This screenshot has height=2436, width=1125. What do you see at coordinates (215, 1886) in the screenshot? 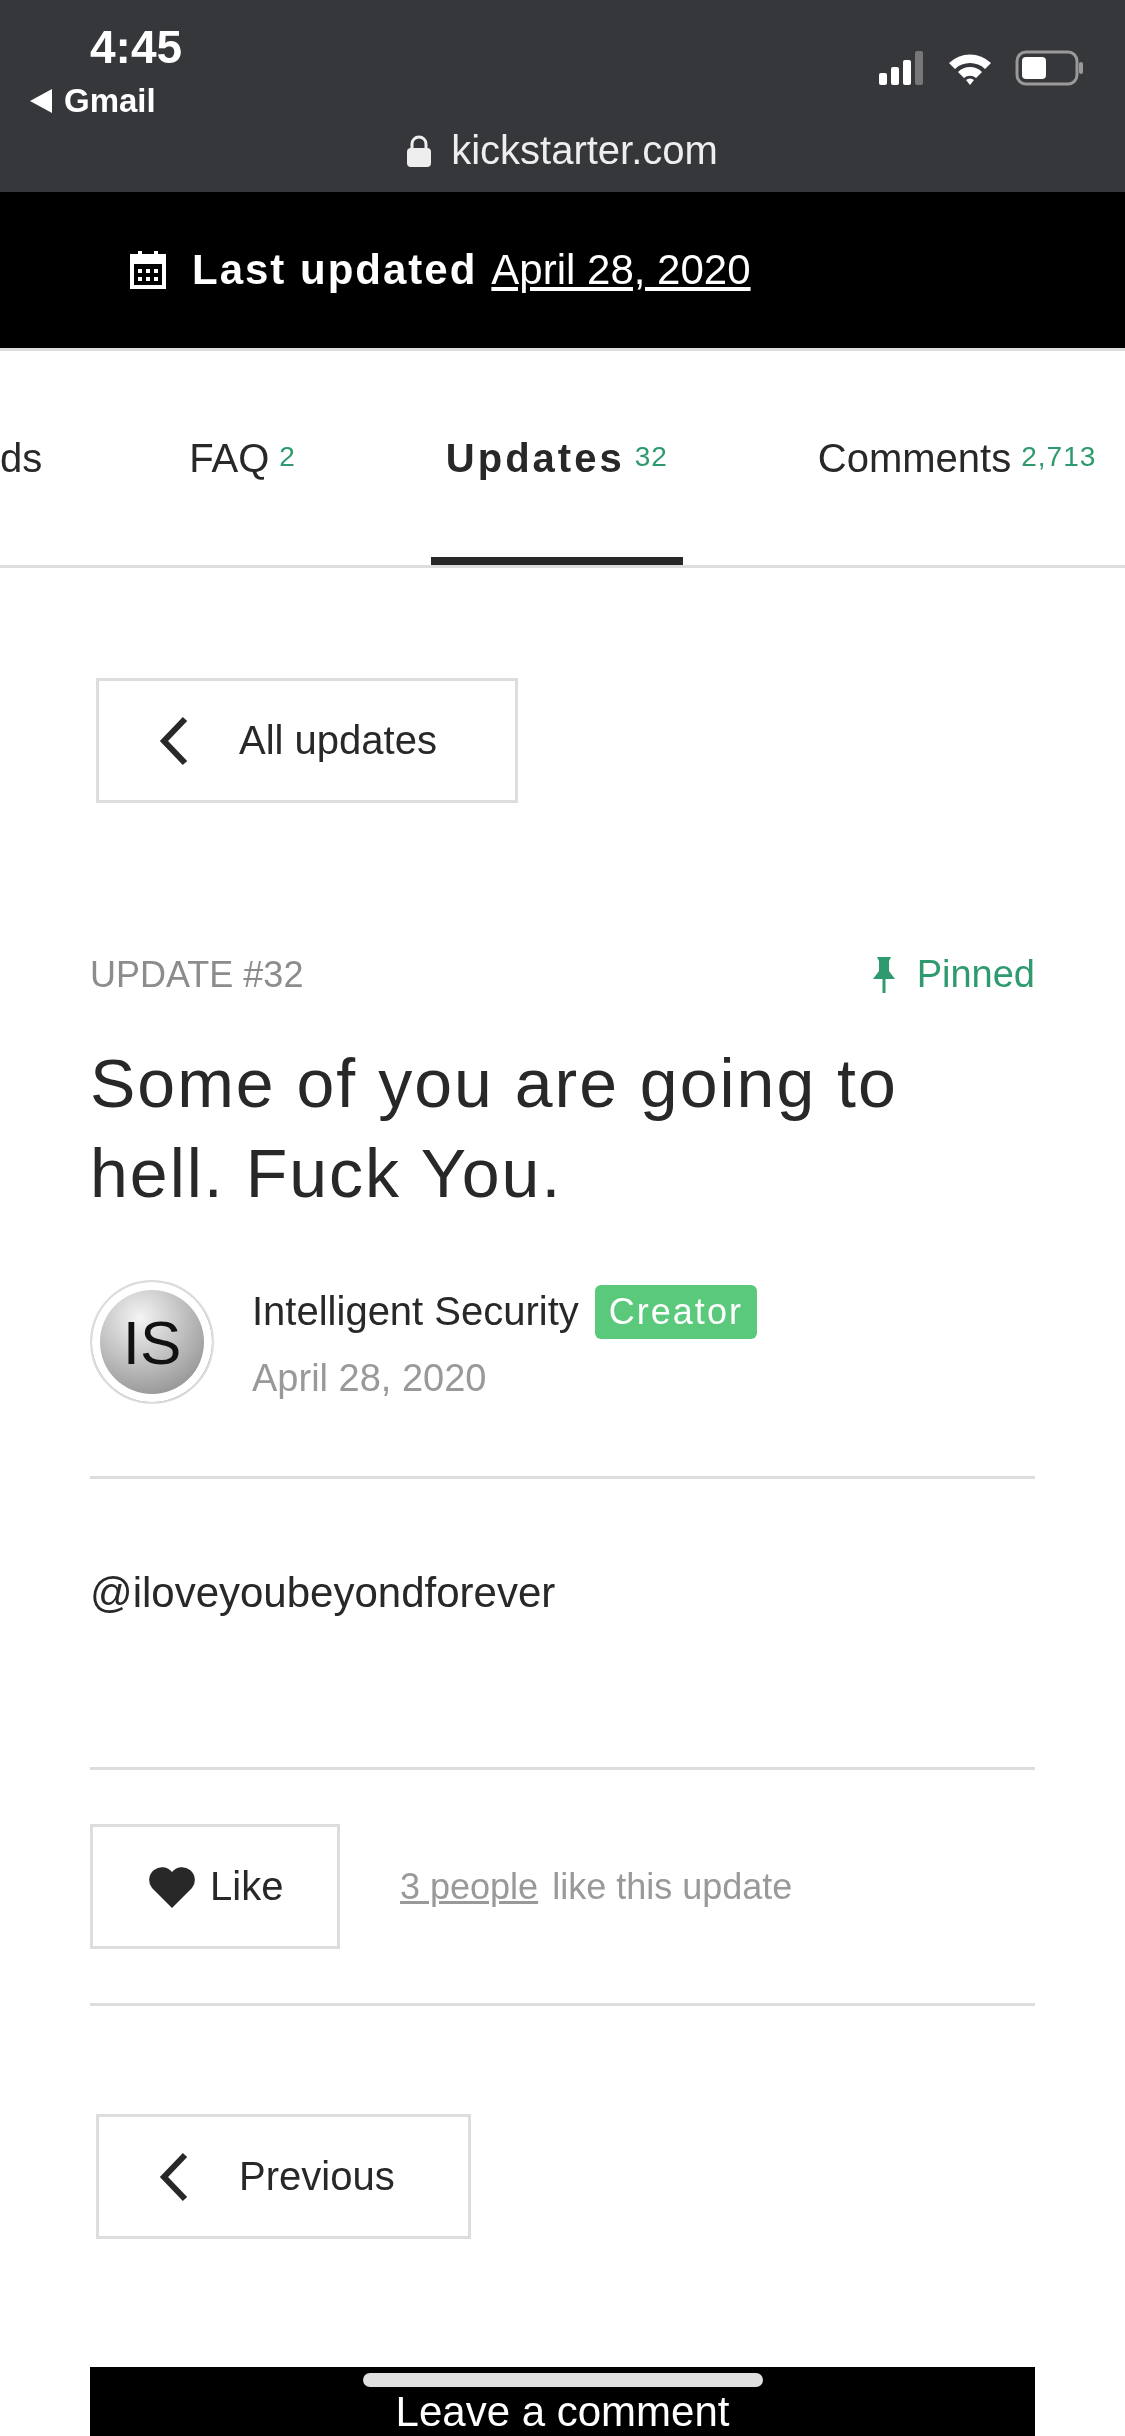
I see `like-button: Like` at bounding box center [215, 1886].